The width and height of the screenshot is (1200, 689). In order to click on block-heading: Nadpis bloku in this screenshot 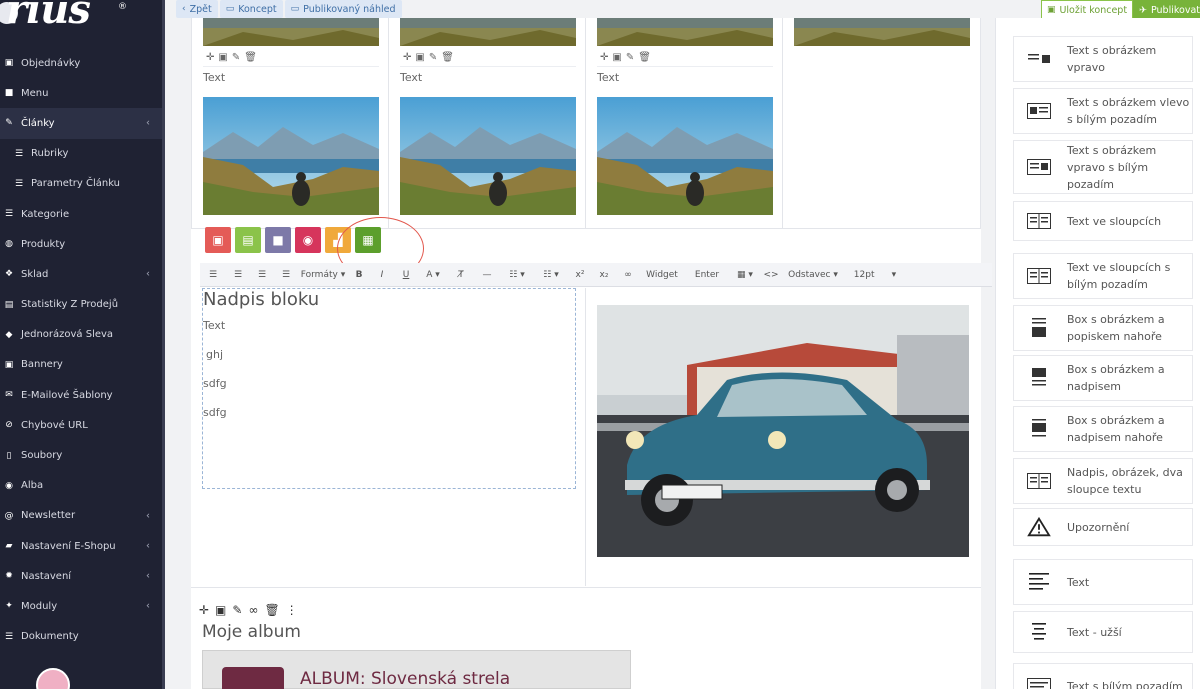, I will do `click(261, 299)`.